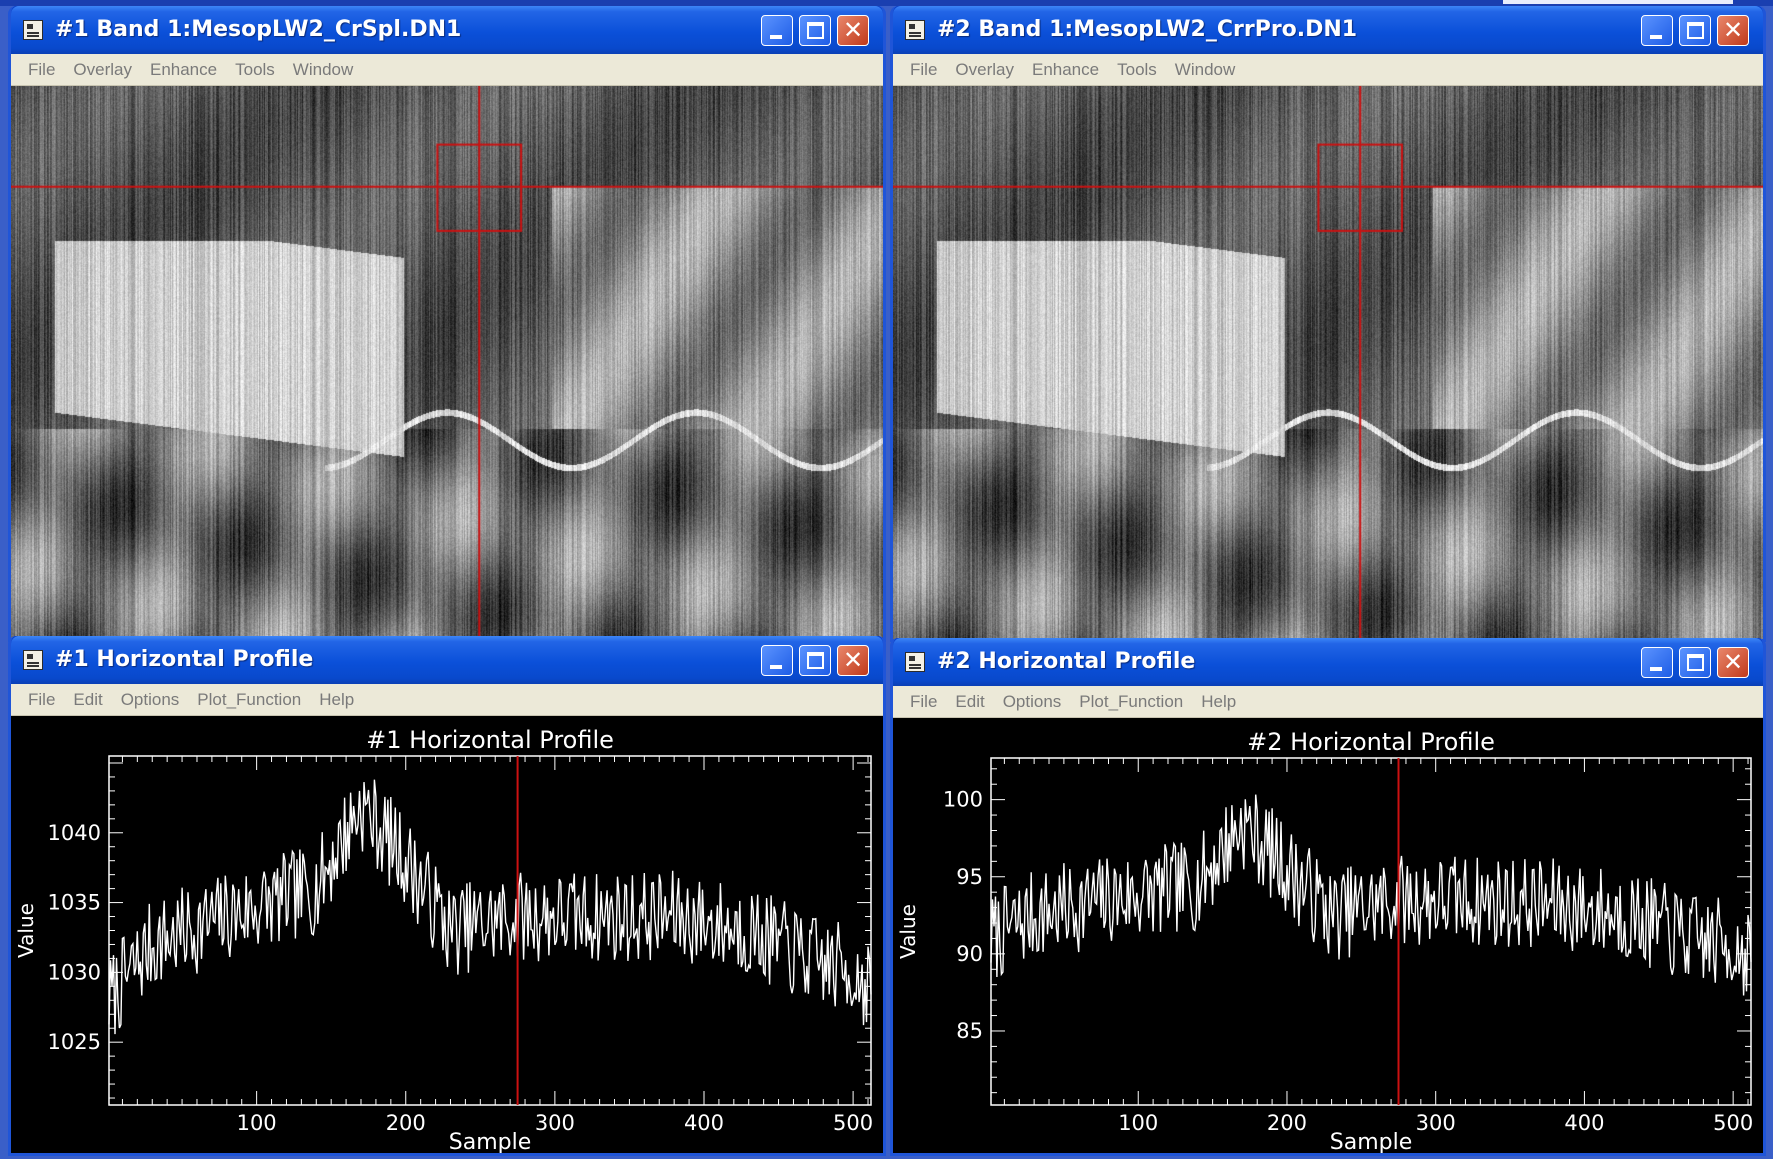 This screenshot has height=1159, width=1773. I want to click on y-tick-label: 95, so click(969, 877).